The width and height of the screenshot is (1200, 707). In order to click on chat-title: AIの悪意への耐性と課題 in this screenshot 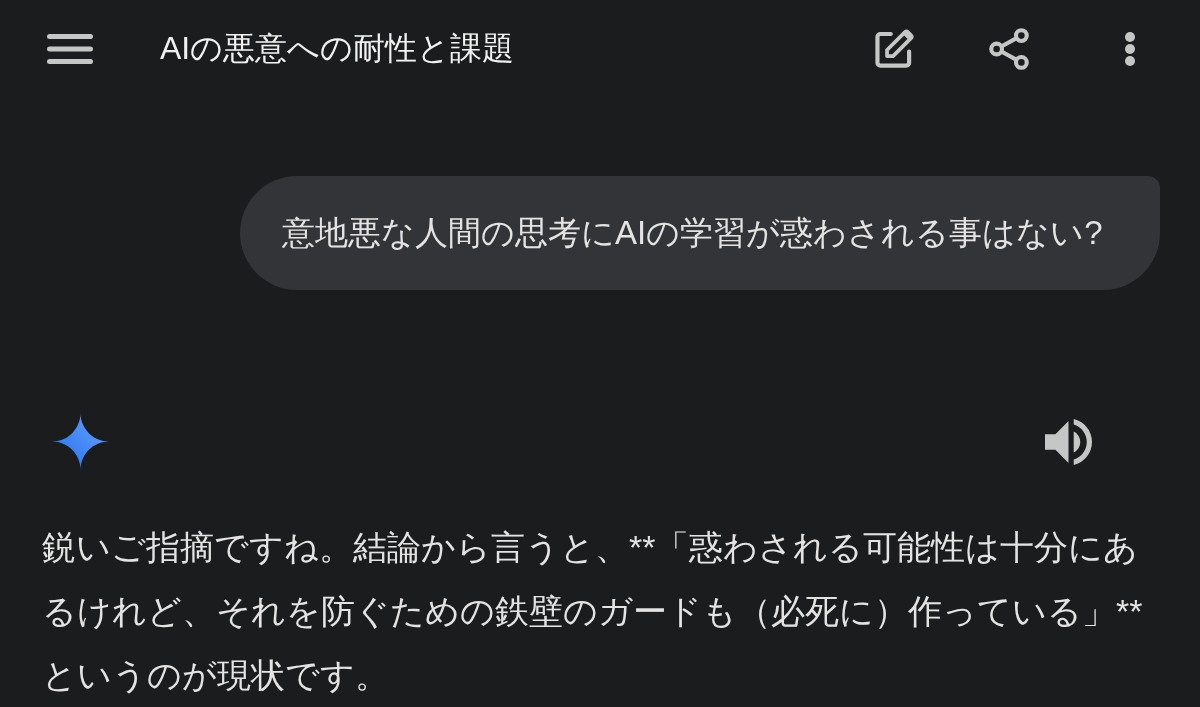, I will do `click(337, 48)`.